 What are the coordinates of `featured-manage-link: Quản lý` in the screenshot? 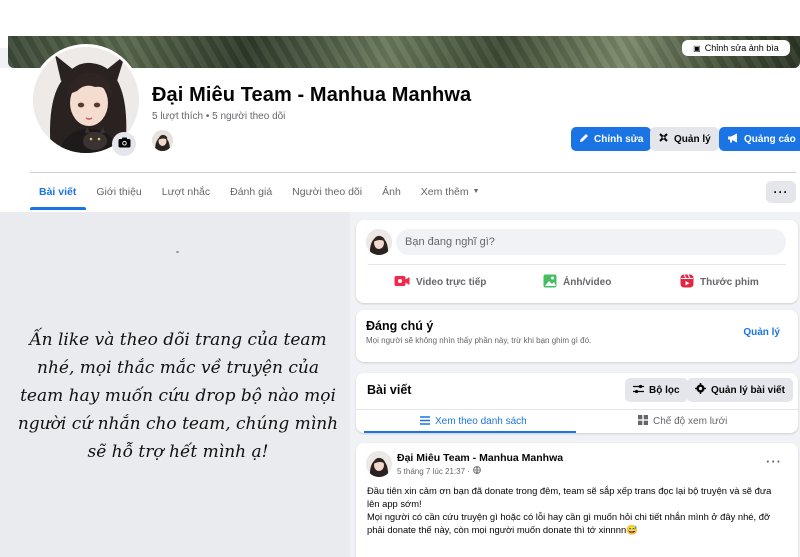 It's located at (761, 332).